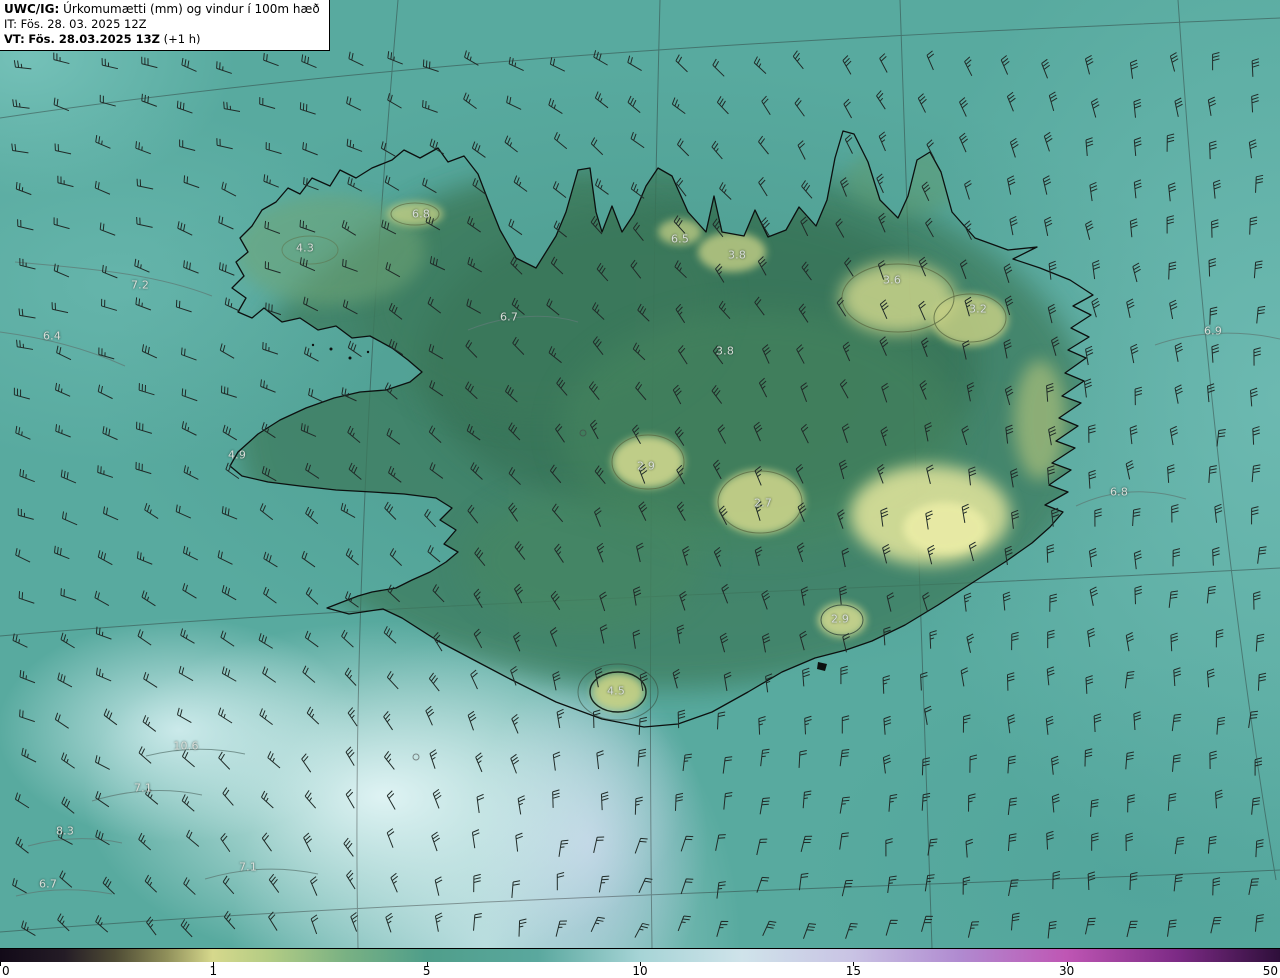 Image resolution: width=1280 pixels, height=978 pixels. What do you see at coordinates (65, 831) in the screenshot?
I see `contour-label: 8.3` at bounding box center [65, 831].